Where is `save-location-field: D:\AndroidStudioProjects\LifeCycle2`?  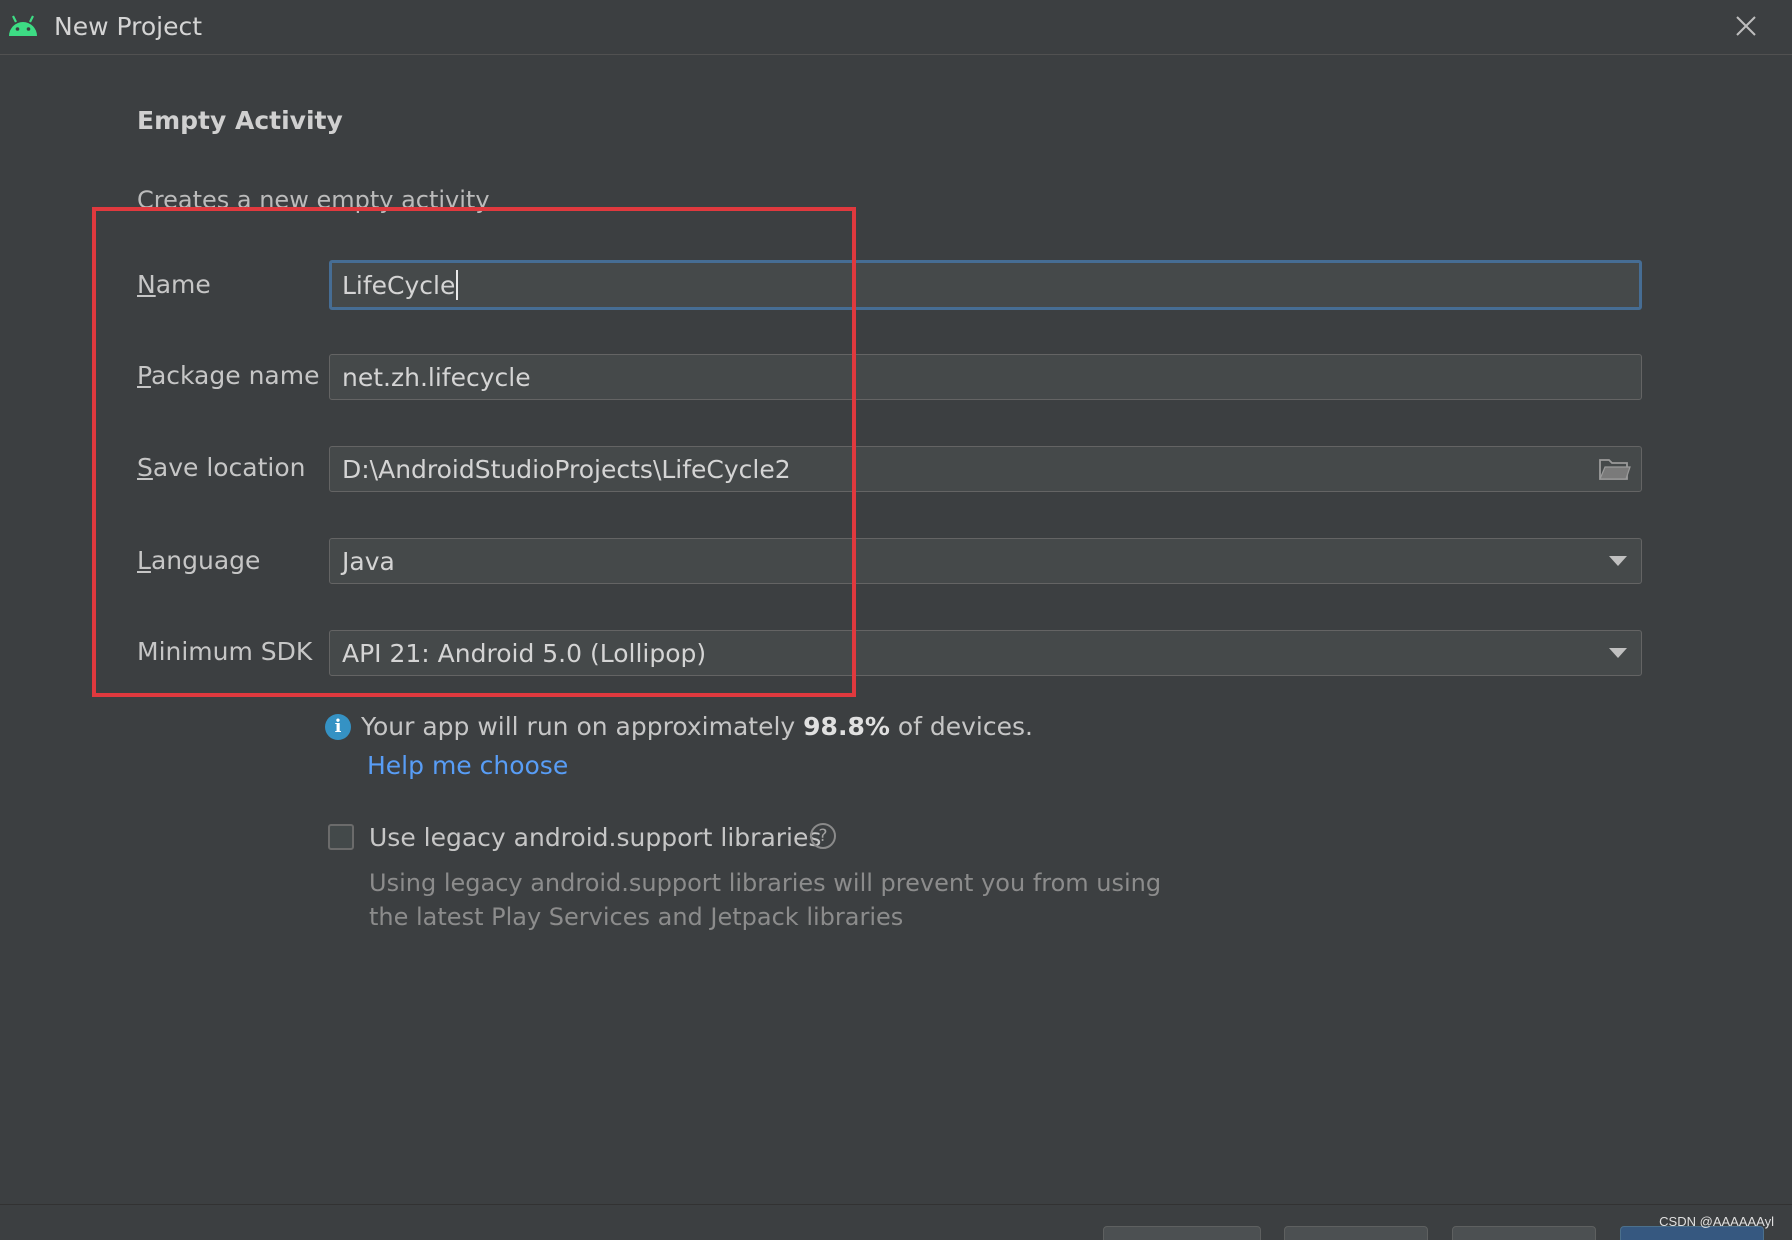 save-location-field: D:\AndroidStudioProjects\LifeCycle2 is located at coordinates (985, 469).